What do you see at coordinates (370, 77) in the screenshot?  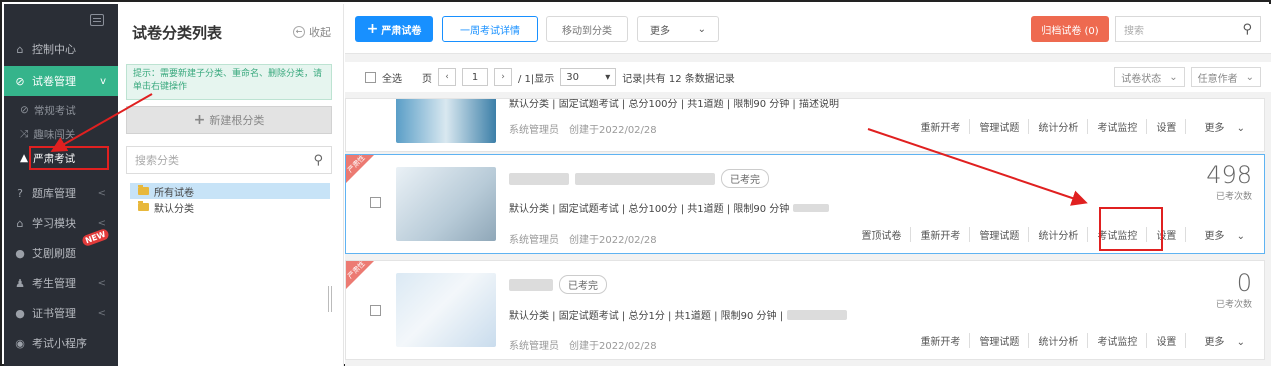 I see `select-all-checkbox` at bounding box center [370, 77].